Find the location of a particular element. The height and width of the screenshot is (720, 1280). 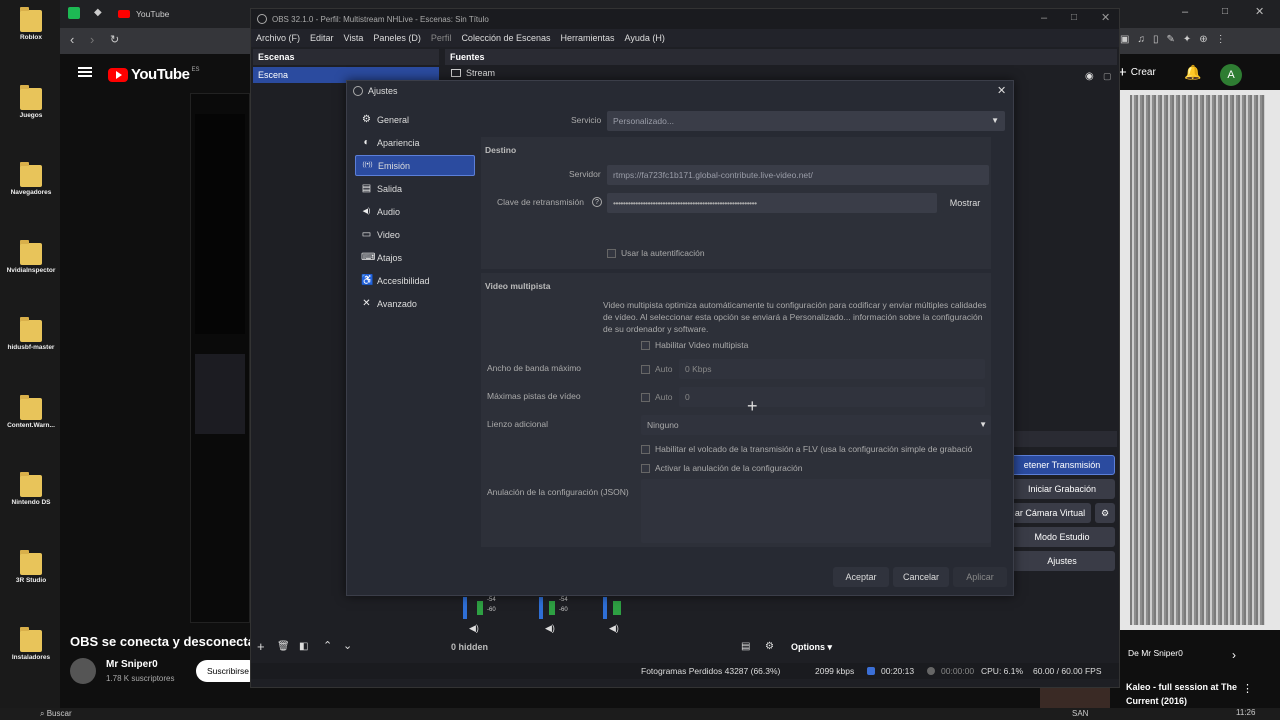

cpu-usage: CPU: 6.1% is located at coordinates (1002, 671).